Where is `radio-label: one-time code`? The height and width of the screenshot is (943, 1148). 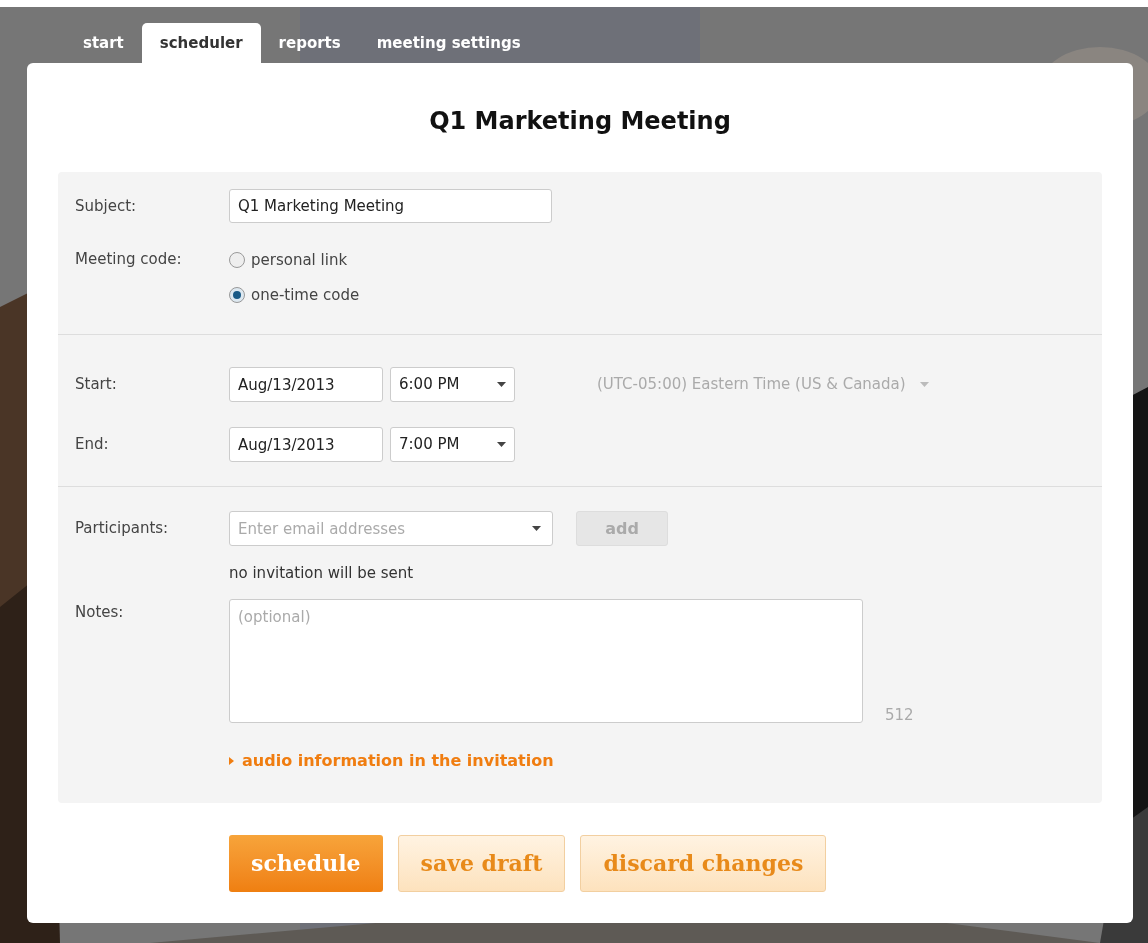 radio-label: one-time code is located at coordinates (305, 295).